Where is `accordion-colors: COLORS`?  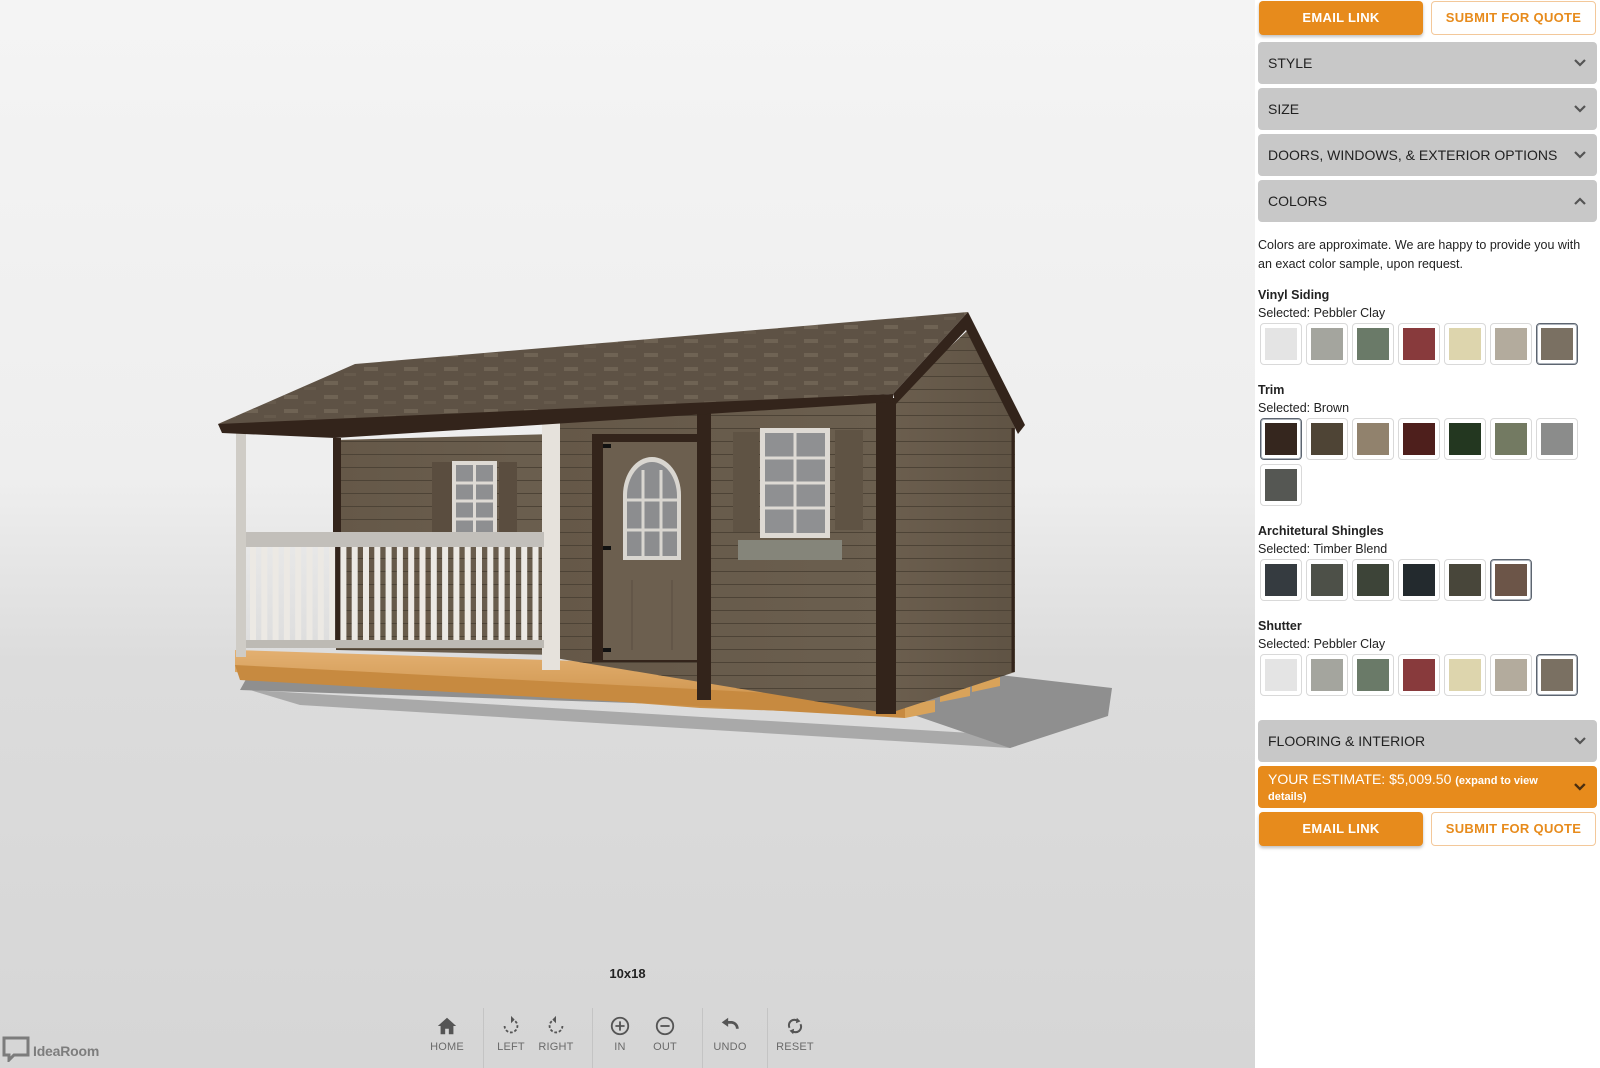
accordion-colors: COLORS is located at coordinates (1427, 201).